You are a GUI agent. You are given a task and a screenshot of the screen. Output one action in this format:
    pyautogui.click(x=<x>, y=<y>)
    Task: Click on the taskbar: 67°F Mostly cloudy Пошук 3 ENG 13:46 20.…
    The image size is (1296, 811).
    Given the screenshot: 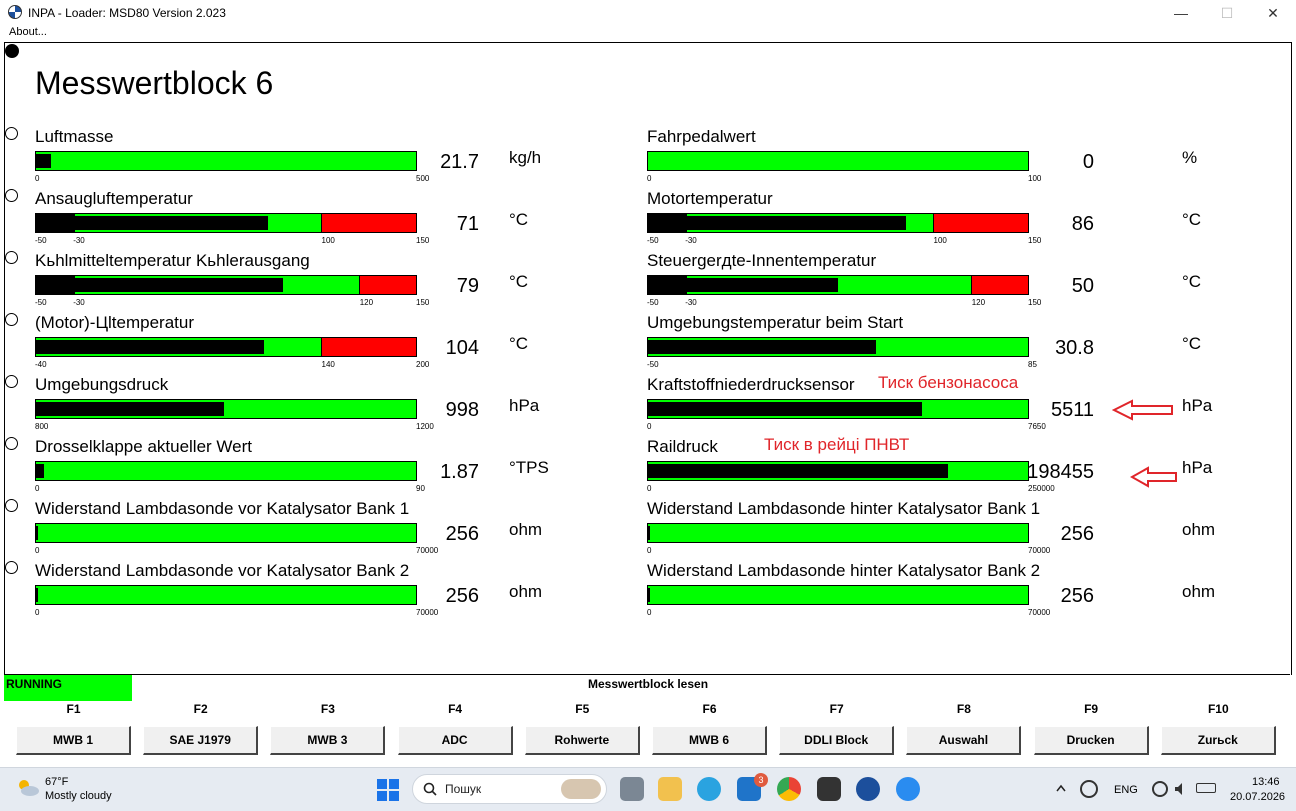 What is the action you would take?
    pyautogui.click(x=648, y=789)
    